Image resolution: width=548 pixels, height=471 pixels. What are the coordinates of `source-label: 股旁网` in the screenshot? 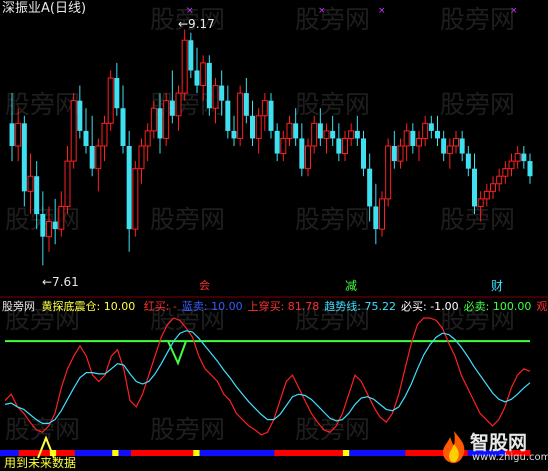 It's located at (18, 306).